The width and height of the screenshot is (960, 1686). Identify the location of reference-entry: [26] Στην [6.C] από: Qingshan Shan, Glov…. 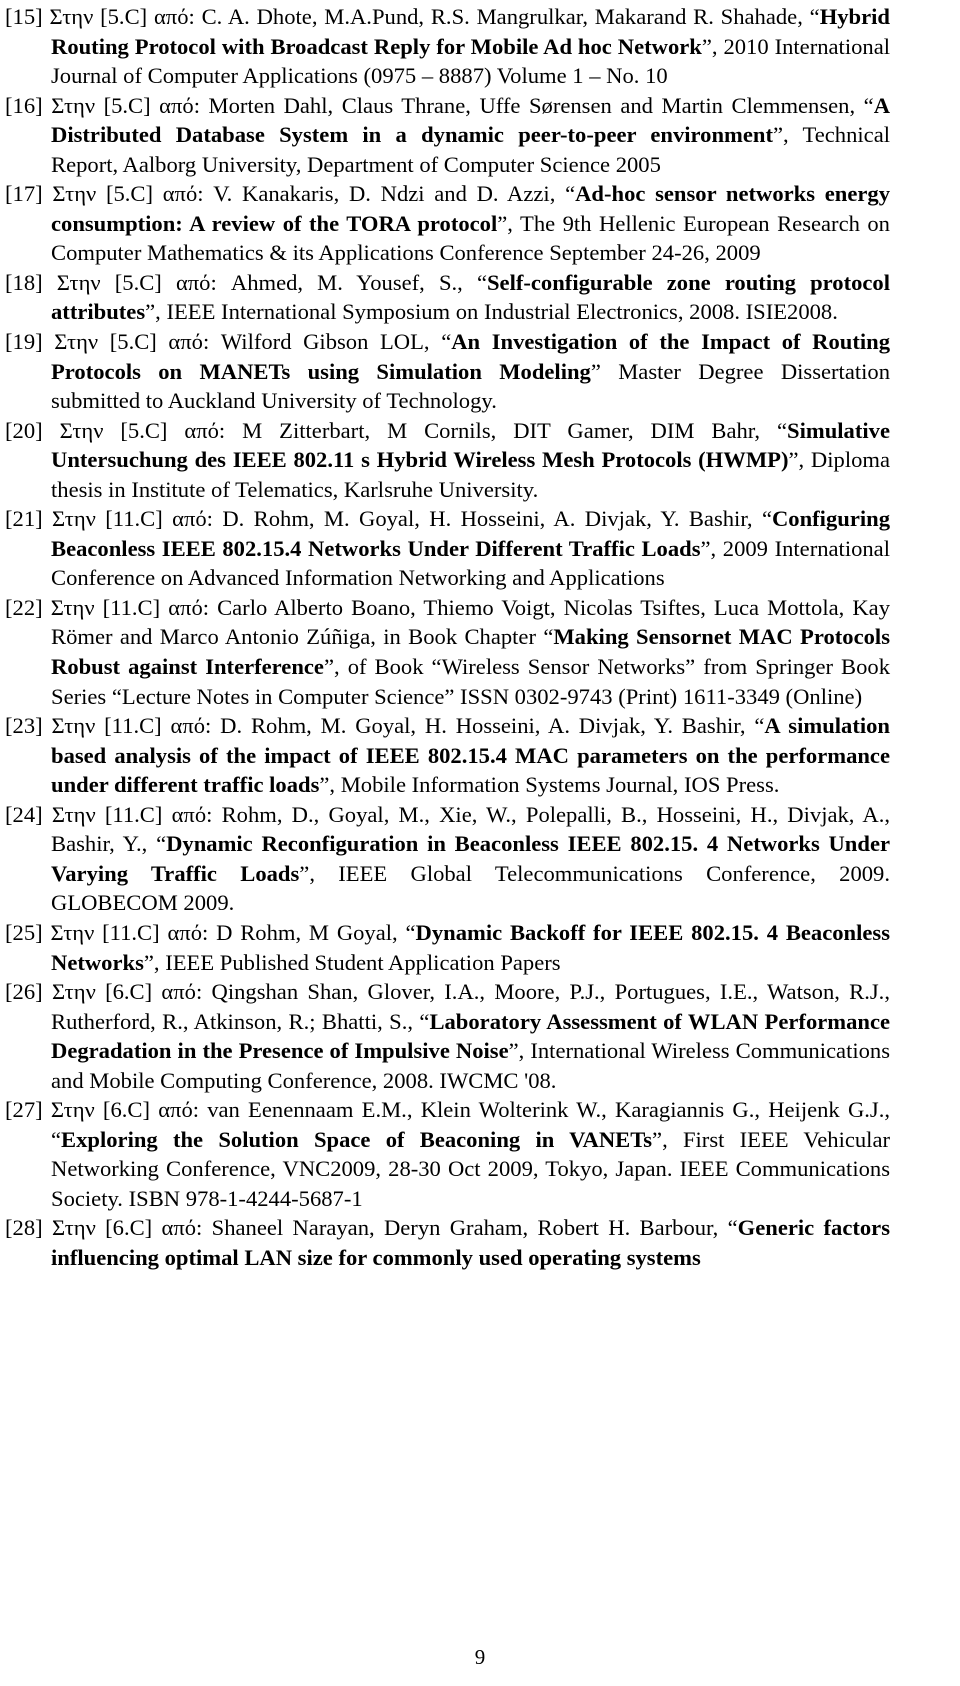
(447, 1036).